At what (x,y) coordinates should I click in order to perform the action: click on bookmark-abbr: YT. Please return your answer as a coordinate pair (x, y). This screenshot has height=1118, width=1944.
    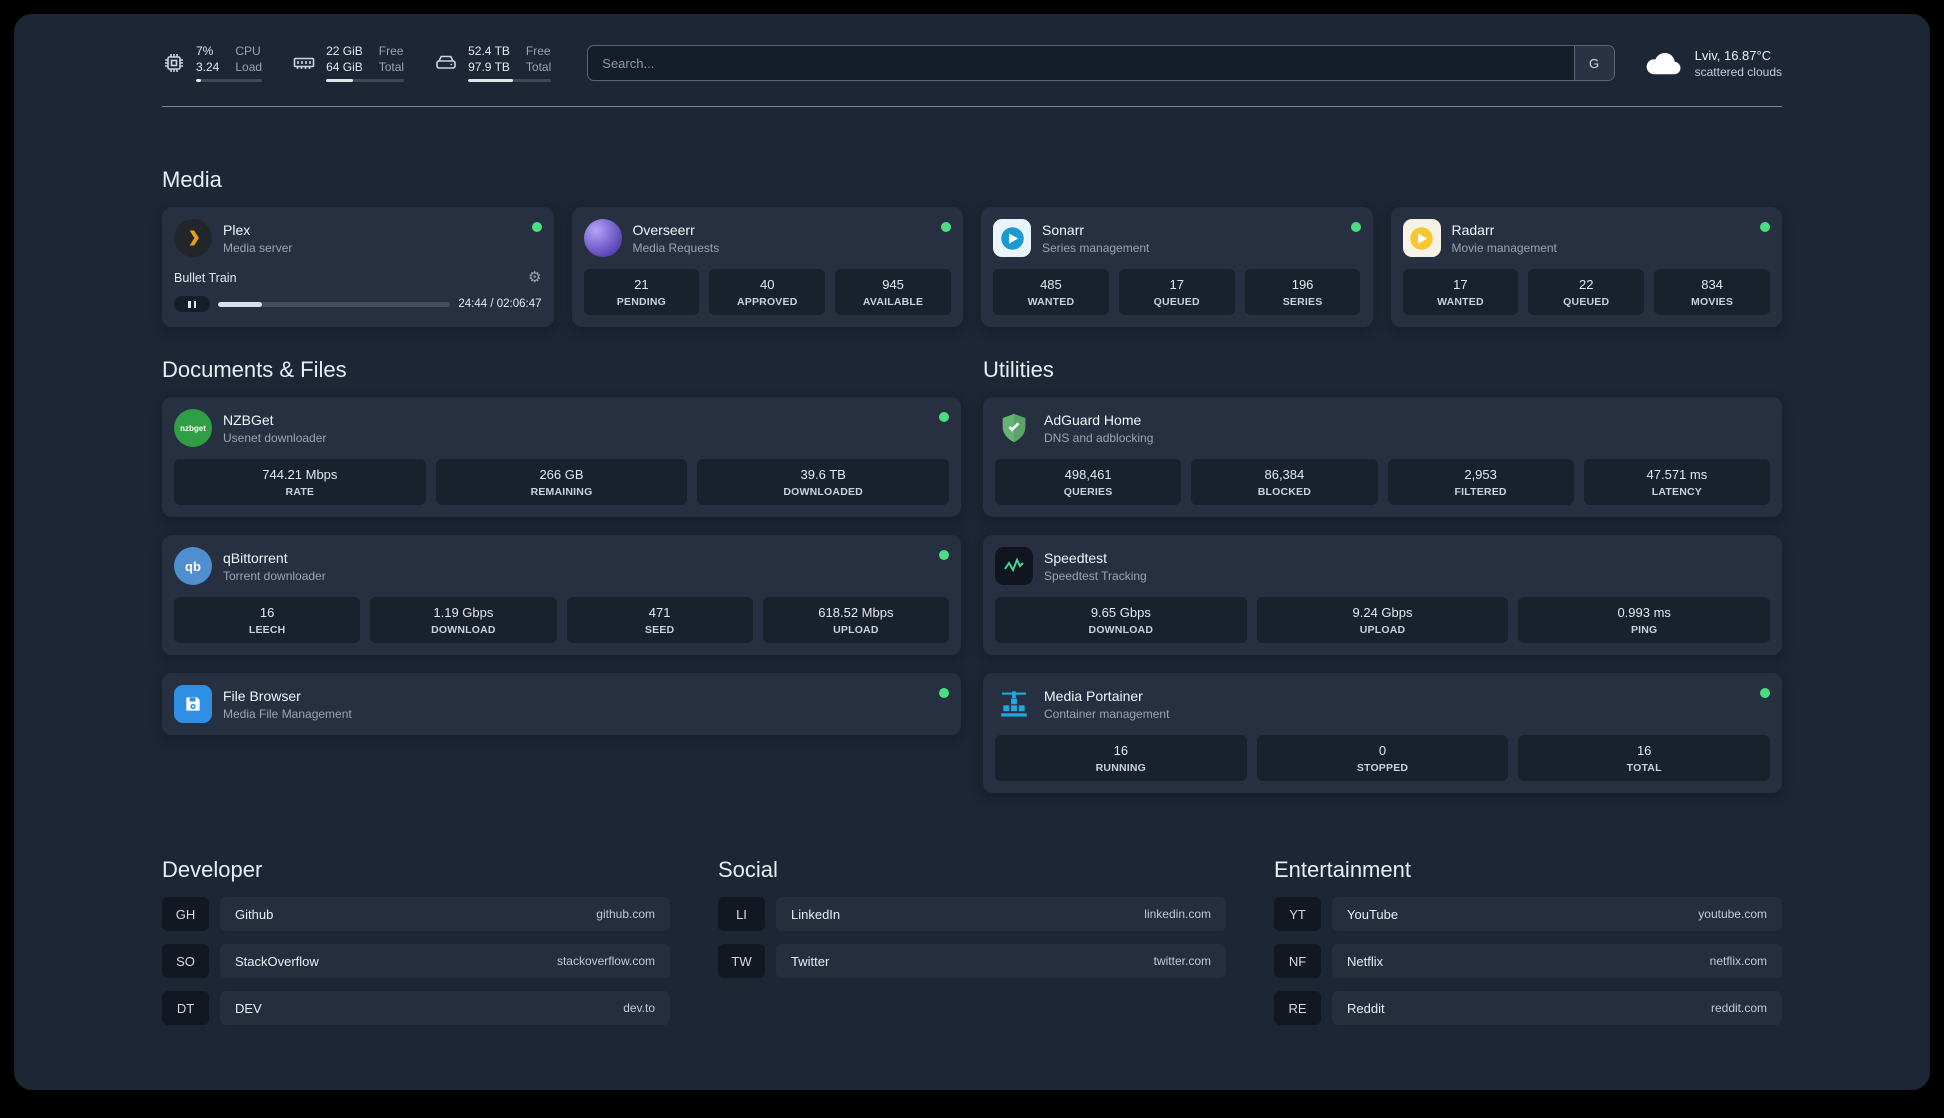
    Looking at the image, I should click on (1297, 914).